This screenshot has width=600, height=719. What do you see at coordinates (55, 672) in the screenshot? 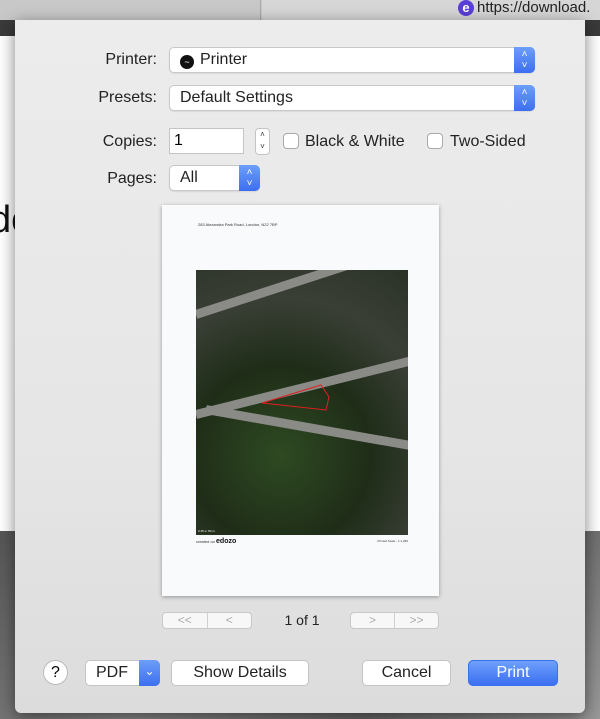
I see `help-button: ?` at bounding box center [55, 672].